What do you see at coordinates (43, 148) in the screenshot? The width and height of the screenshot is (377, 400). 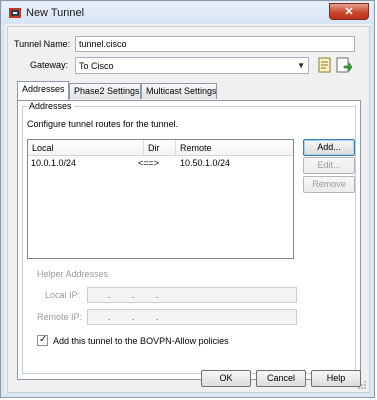 I see `column-local: Local` at bounding box center [43, 148].